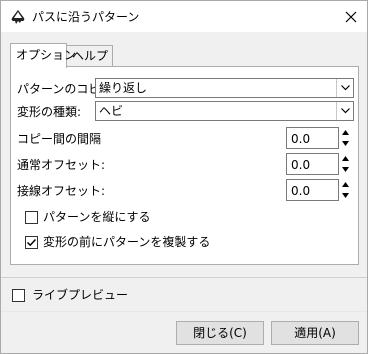 Image resolution: width=368 pixels, height=354 pixels. I want to click on apply-button-label: 適用(A), so click(315, 333).